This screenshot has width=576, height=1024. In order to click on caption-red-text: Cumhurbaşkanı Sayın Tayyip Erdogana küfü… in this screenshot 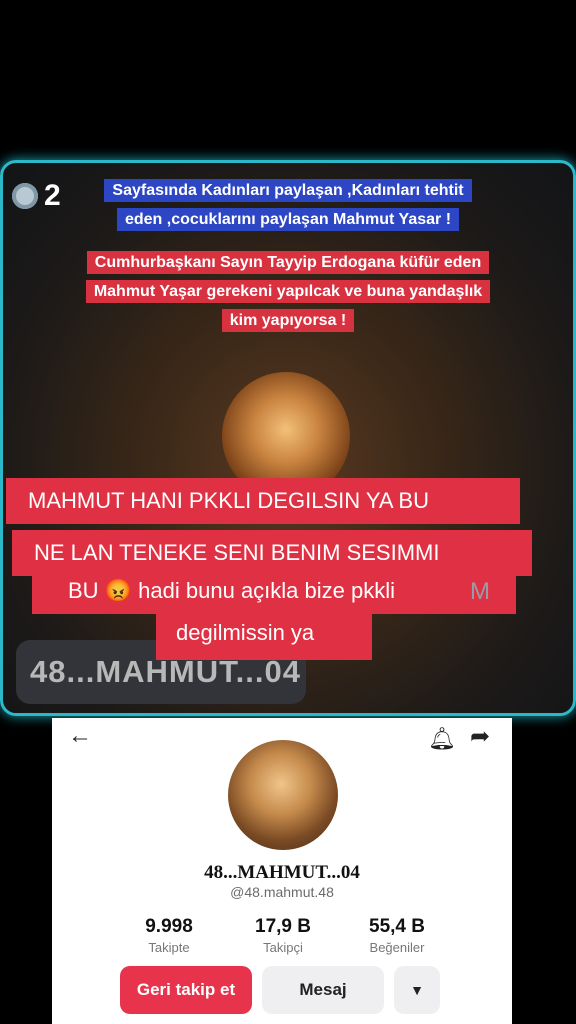, I will do `click(288, 291)`.